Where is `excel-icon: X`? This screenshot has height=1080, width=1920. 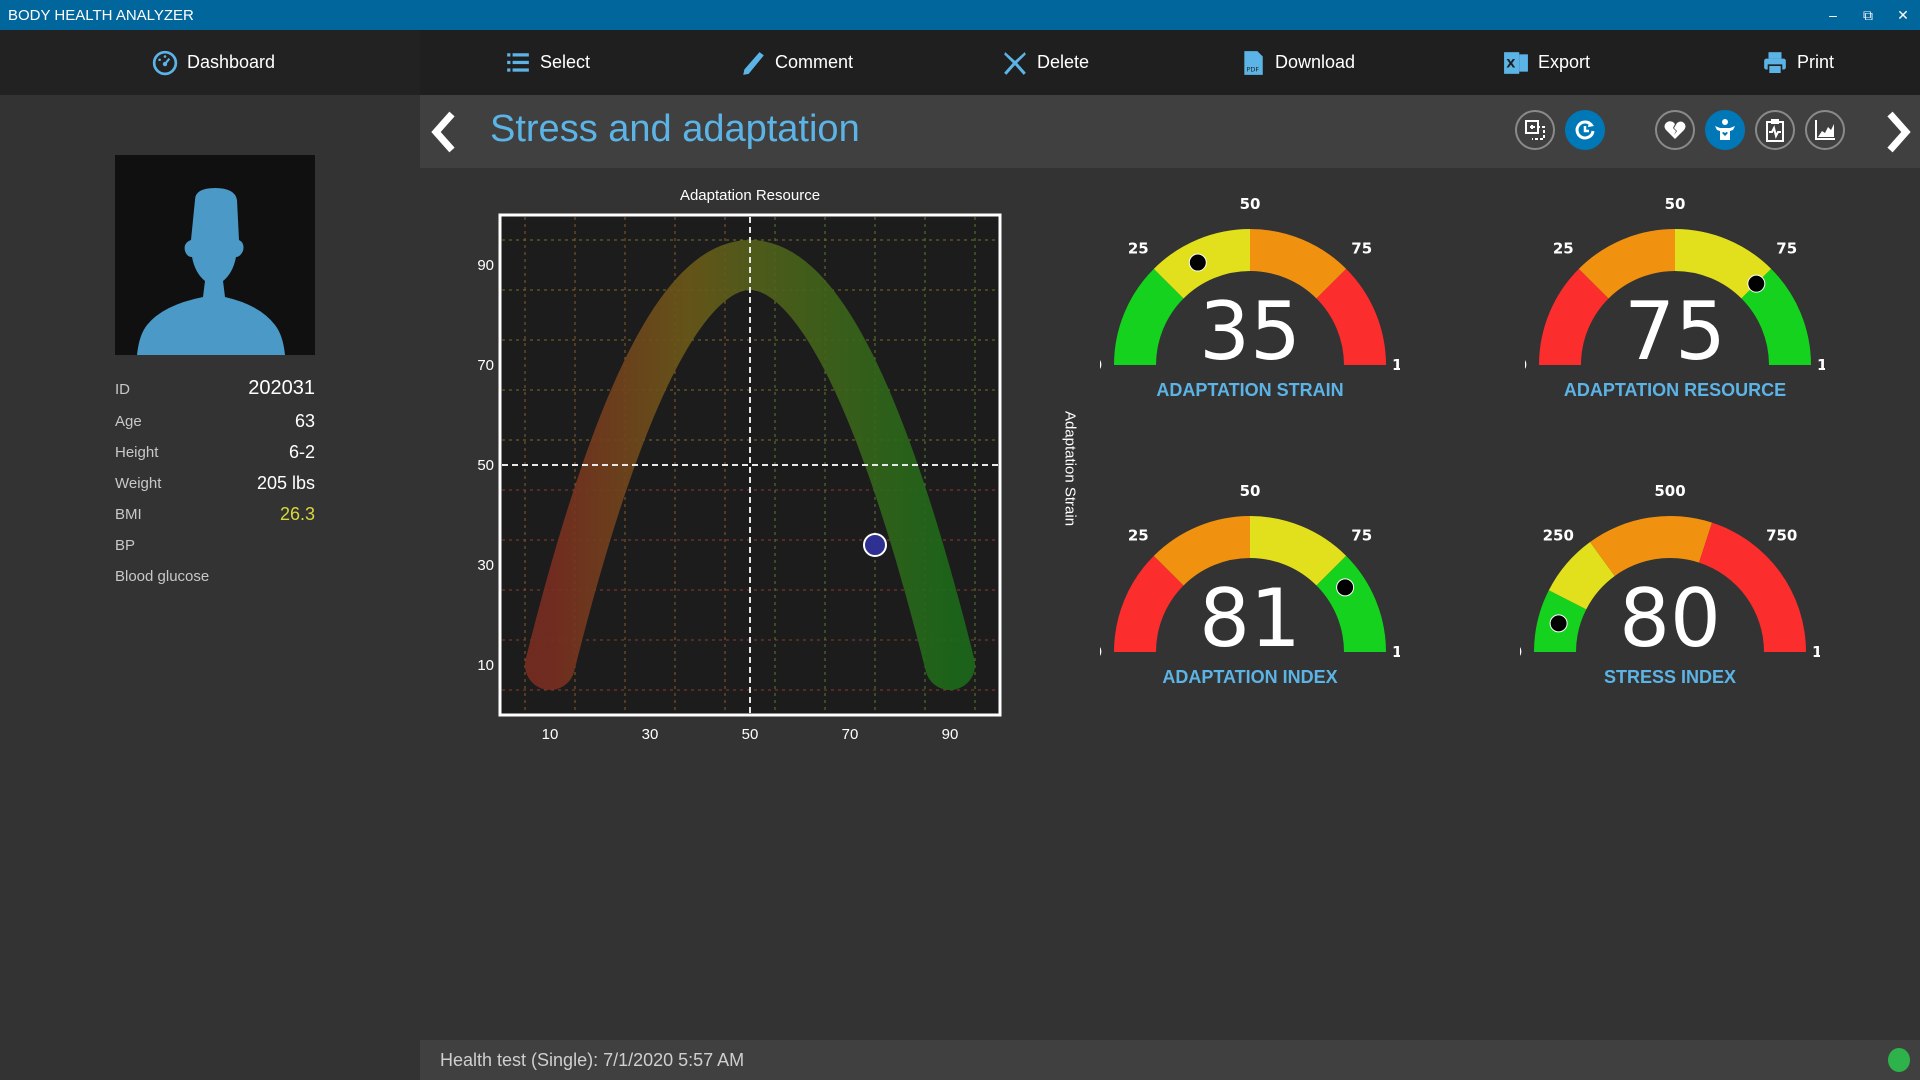 excel-icon: X is located at coordinates (1516, 62).